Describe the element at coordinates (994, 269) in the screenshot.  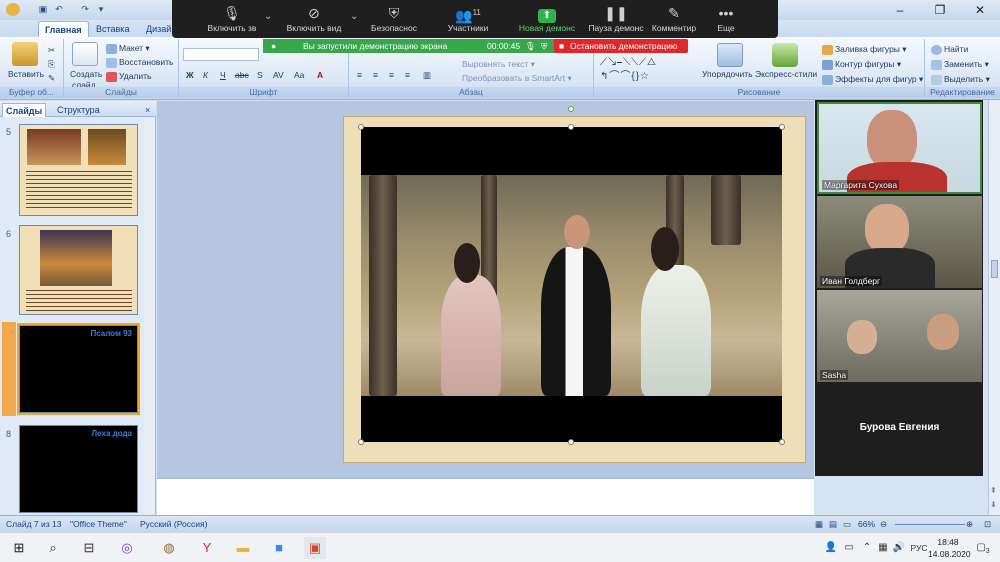
I see `scrollbar-thumb` at that location.